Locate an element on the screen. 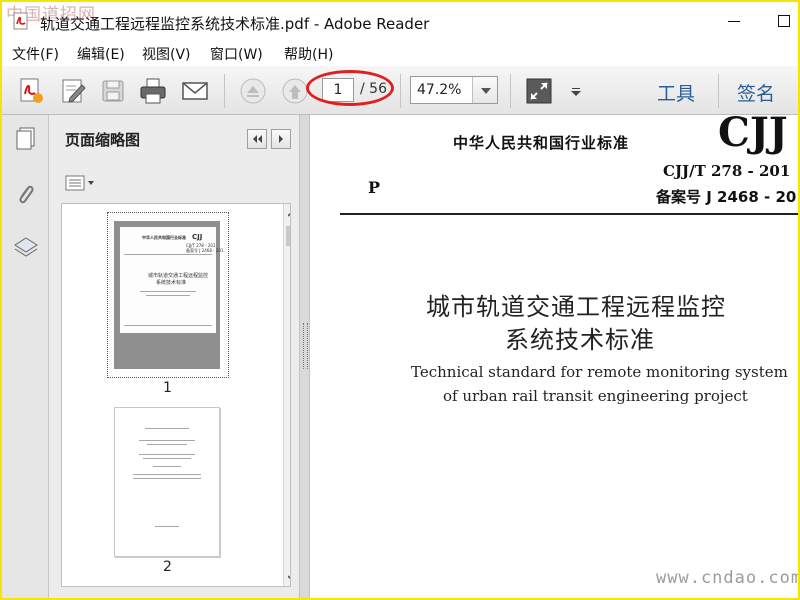 Image resolution: width=800 pixels, height=600 pixels. thumbnail-options-icon is located at coordinates (81, 184).